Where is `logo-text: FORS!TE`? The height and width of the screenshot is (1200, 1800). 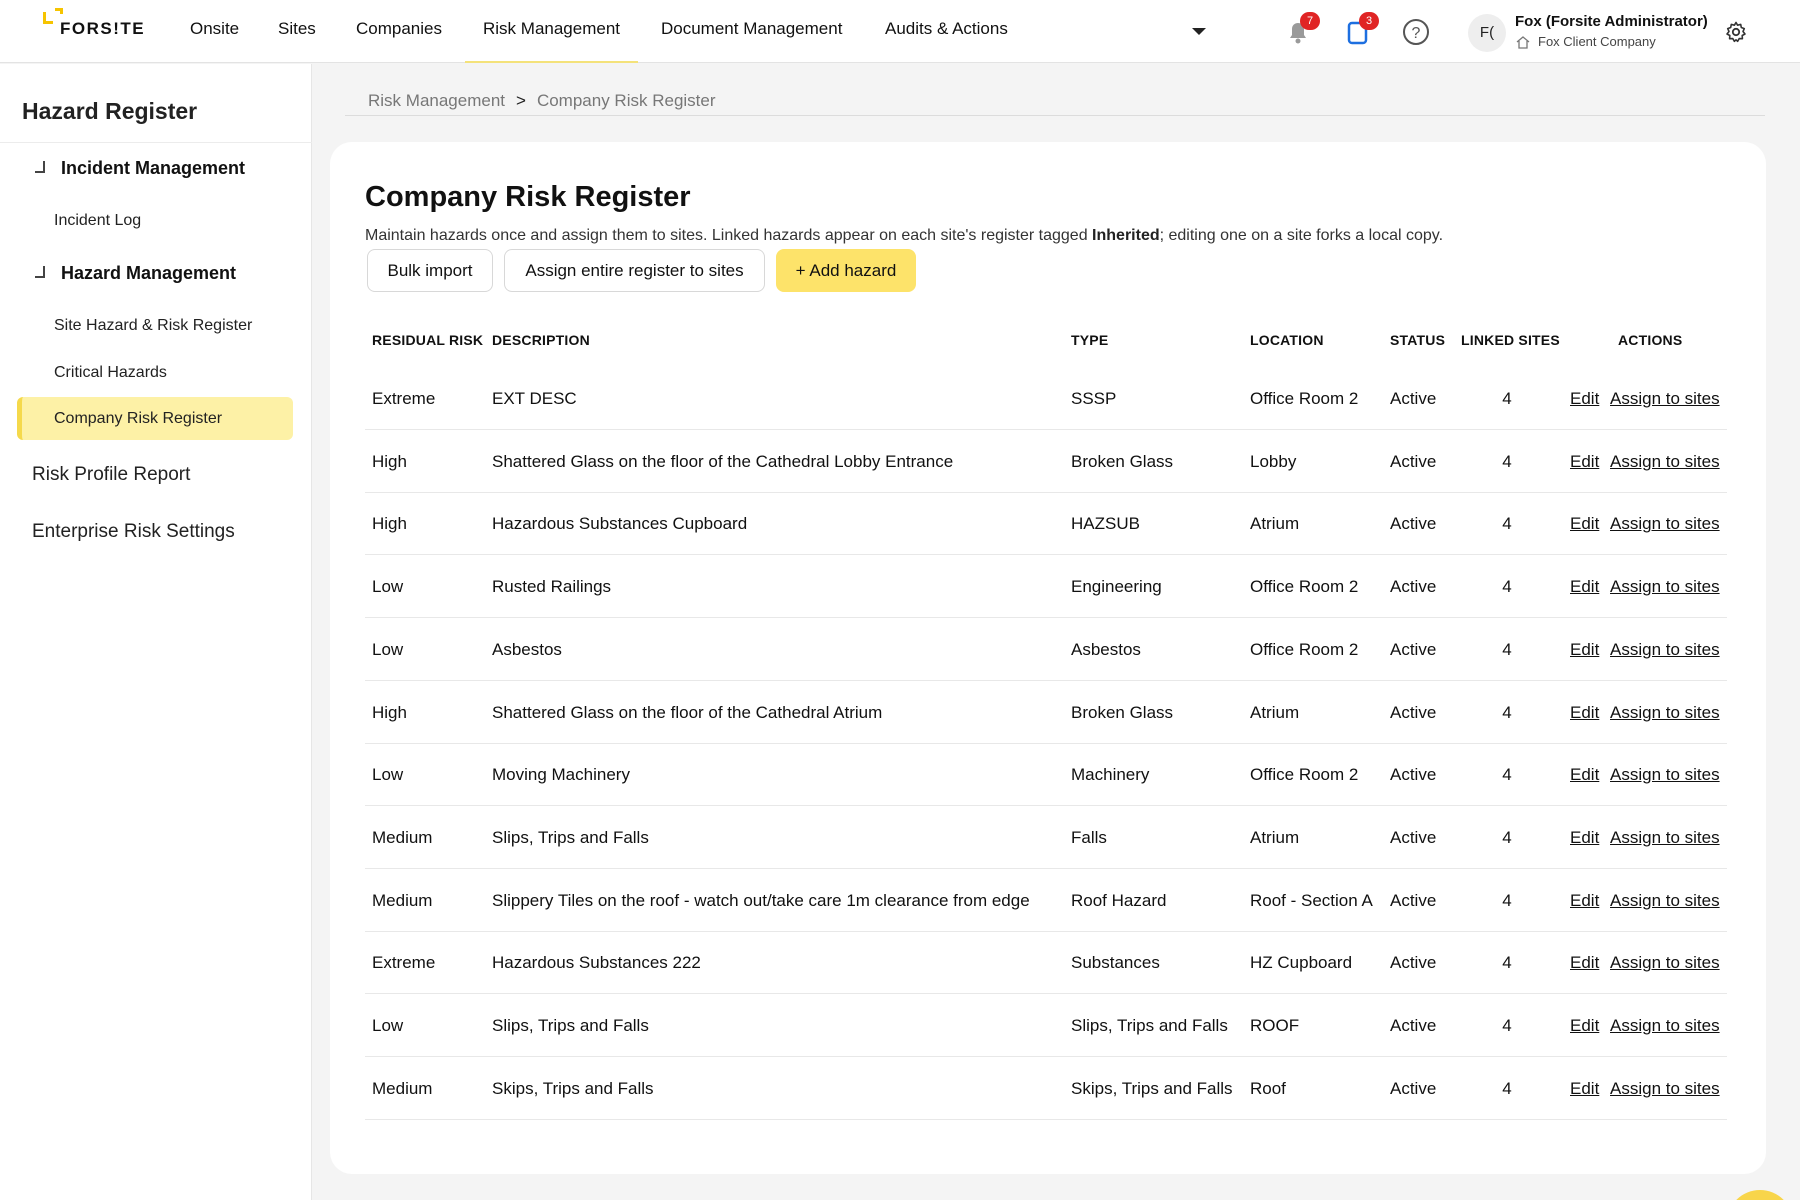
logo-text: FORS!TE is located at coordinates (103, 28).